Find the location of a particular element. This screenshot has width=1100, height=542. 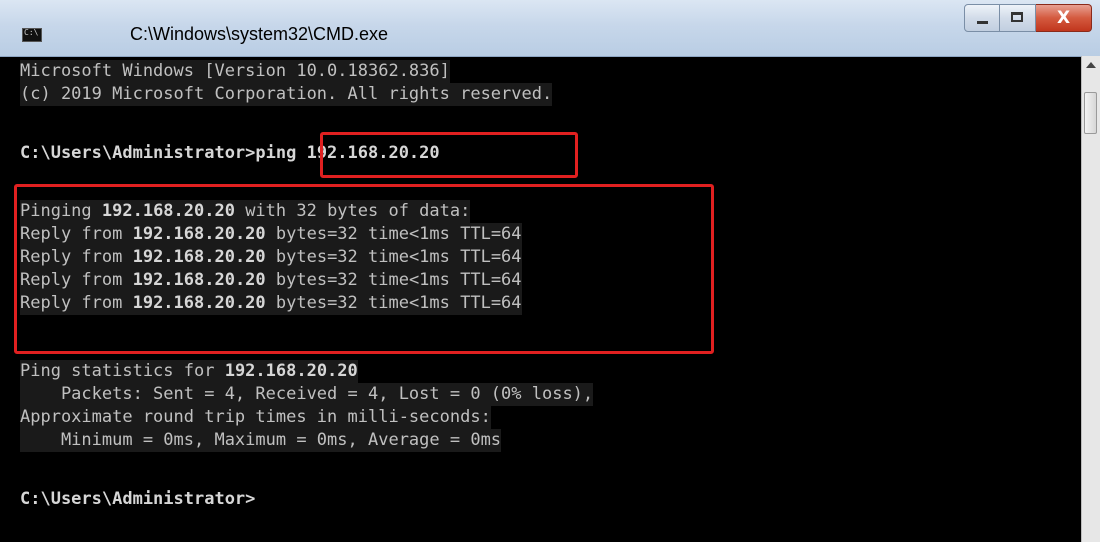

window-controls: X is located at coordinates (1028, 18).